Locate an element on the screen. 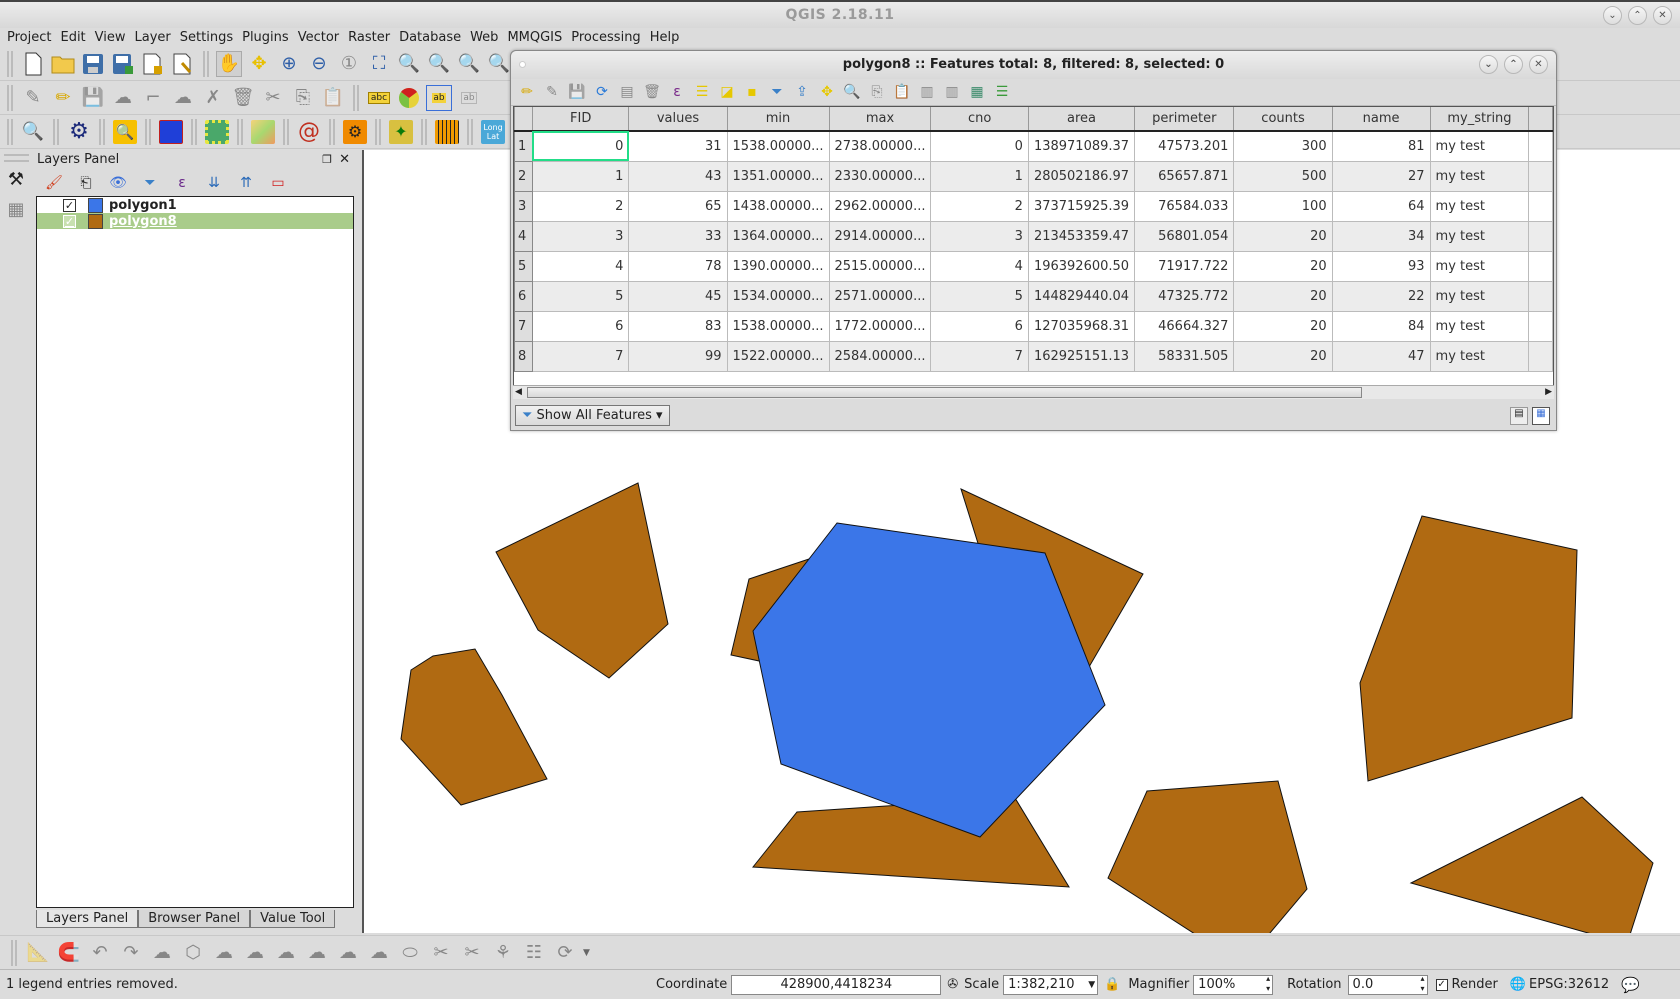 This screenshot has width=1680, height=999. table-cell-name: 27 is located at coordinates (1381, 176).